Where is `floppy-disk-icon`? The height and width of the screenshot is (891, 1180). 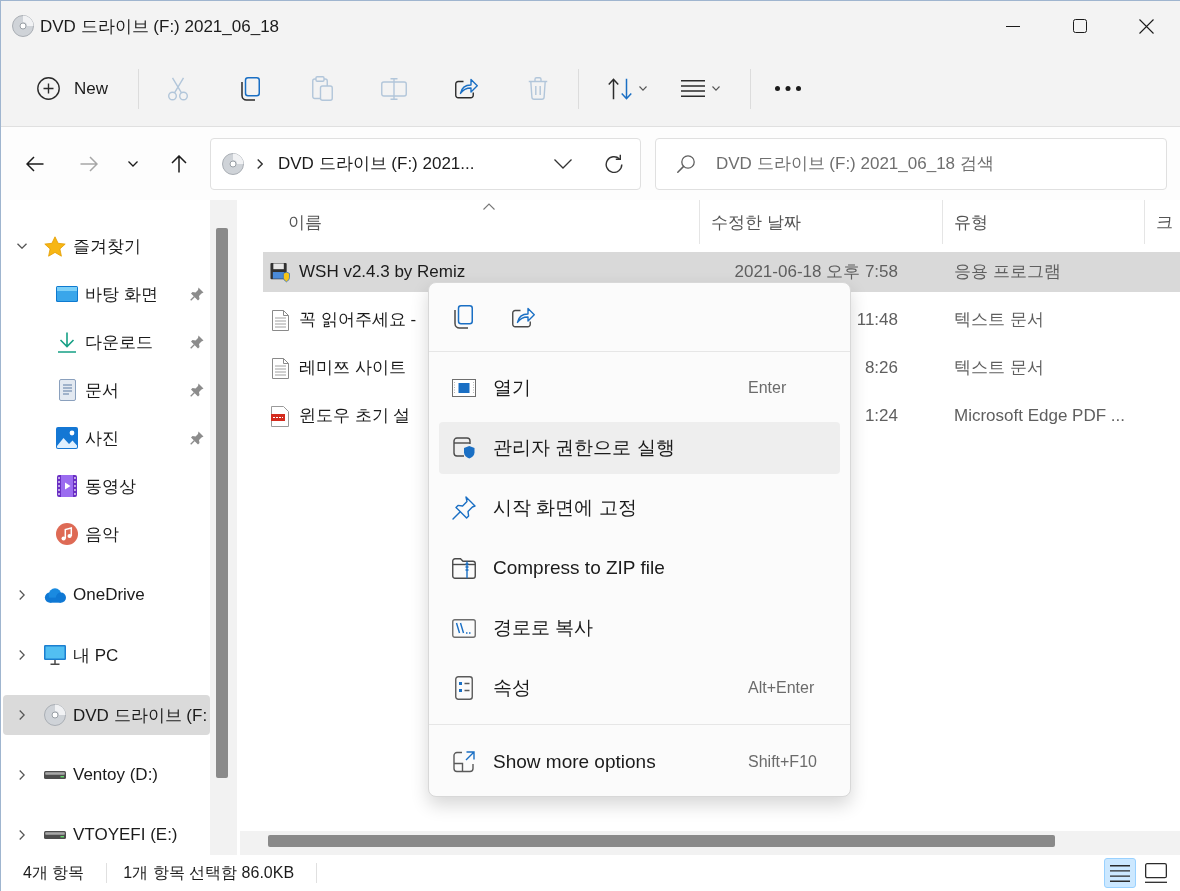
floppy-disk-icon is located at coordinates (280, 272).